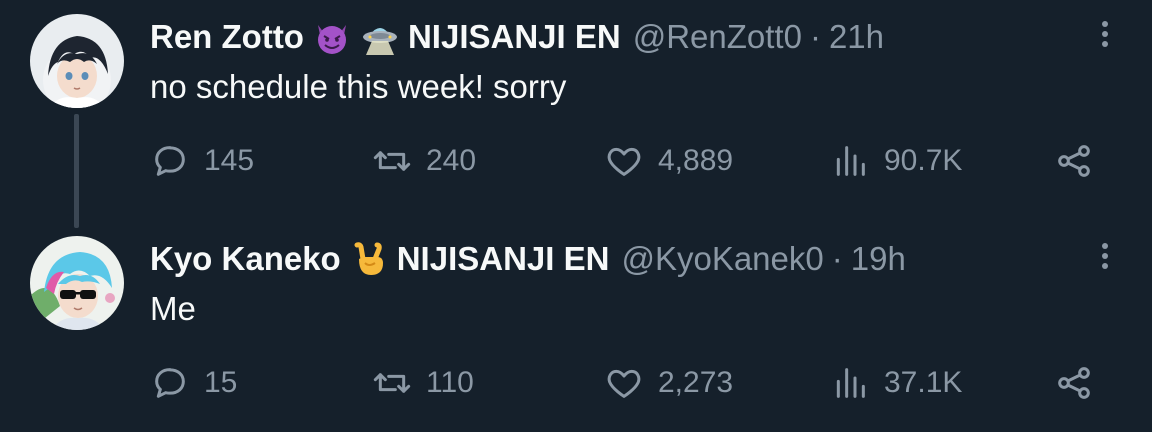 The image size is (1152, 432). I want to click on retweet-button: 240, so click(424, 161).